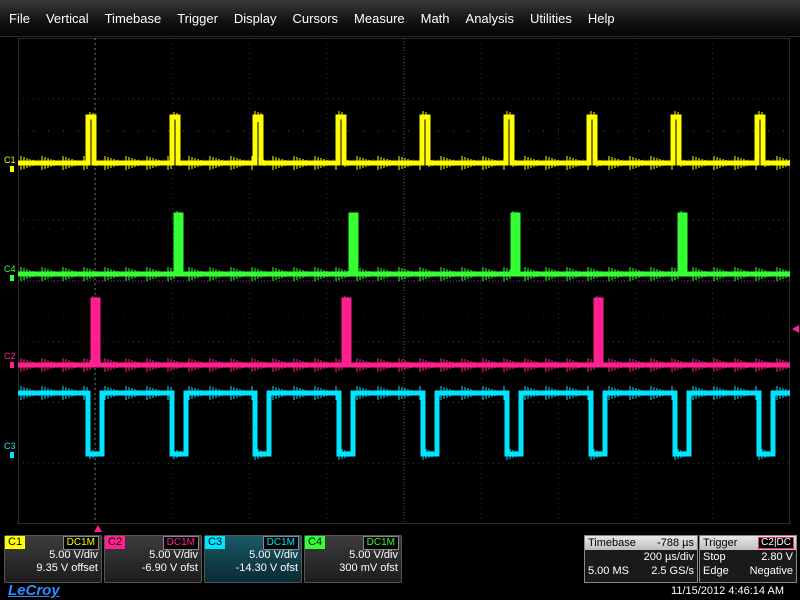 The width and height of the screenshot is (800, 600). I want to click on channel-name: C1, so click(15, 542).